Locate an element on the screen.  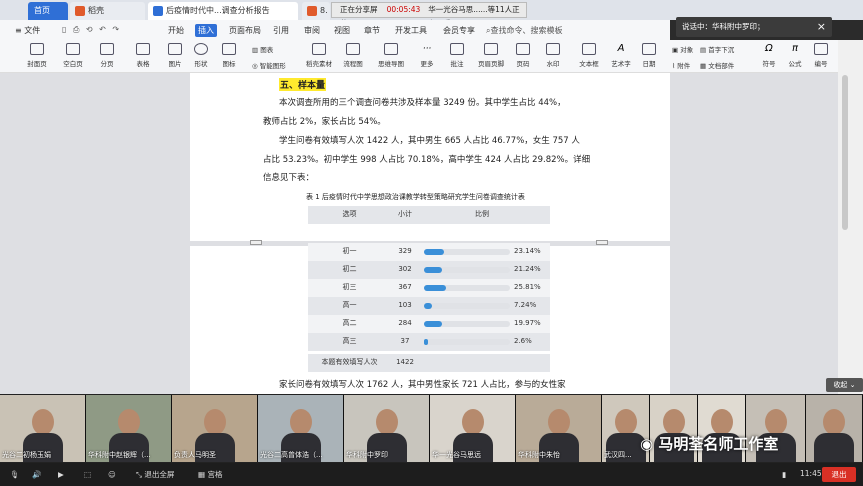
row-option: 初三 is located at coordinates (349, 288).